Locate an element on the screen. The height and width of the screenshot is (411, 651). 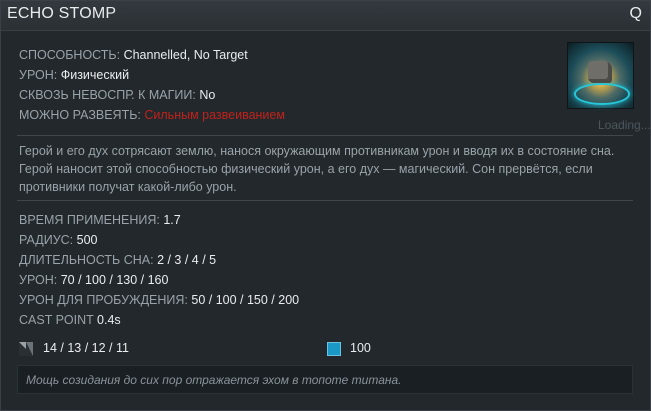
property-label: УРОН: is located at coordinates (38, 75).